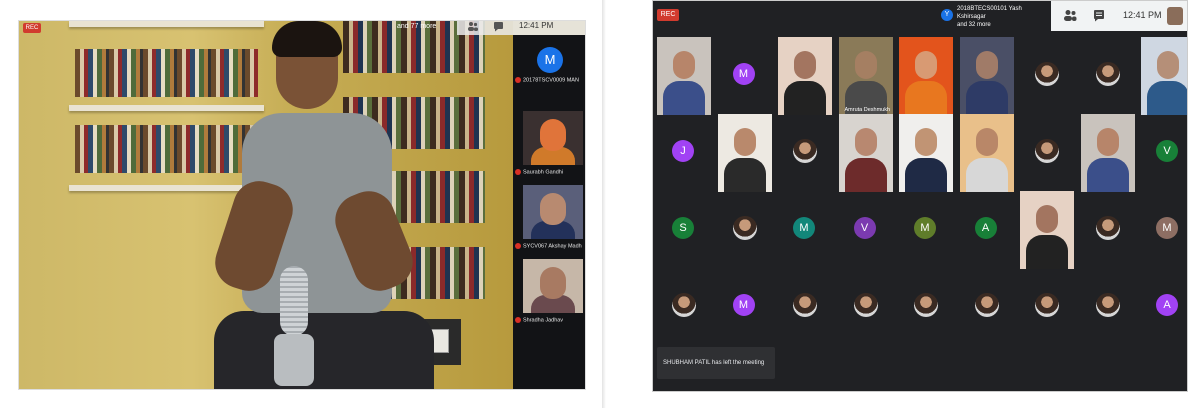 This screenshot has width=1200, height=408. What do you see at coordinates (867, 110) in the screenshot?
I see `participant-name-label: Amruta Deshmukh` at bounding box center [867, 110].